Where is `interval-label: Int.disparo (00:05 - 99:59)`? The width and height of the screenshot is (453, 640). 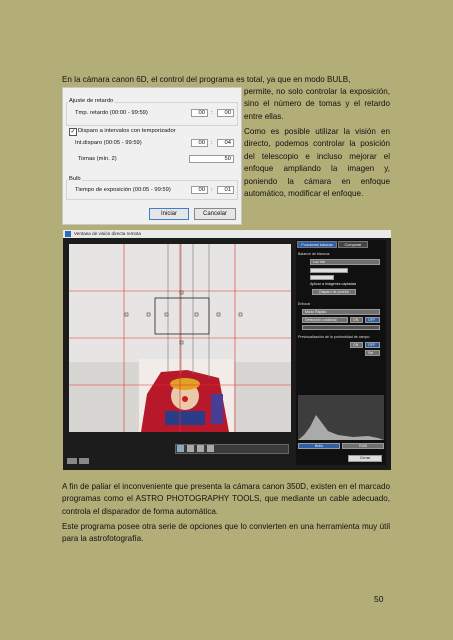 interval-label: Int.disparo (00:05 - 99:59) is located at coordinates (108, 143).